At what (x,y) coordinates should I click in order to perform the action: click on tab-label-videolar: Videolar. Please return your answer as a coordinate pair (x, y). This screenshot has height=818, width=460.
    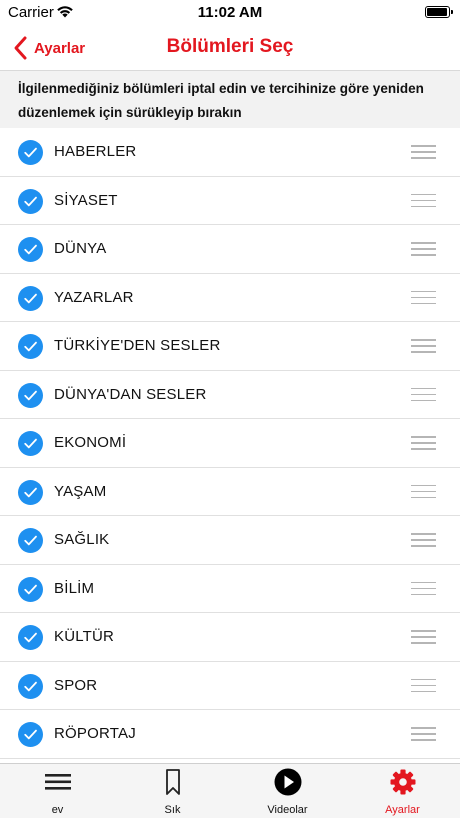
    Looking at the image, I should click on (287, 810).